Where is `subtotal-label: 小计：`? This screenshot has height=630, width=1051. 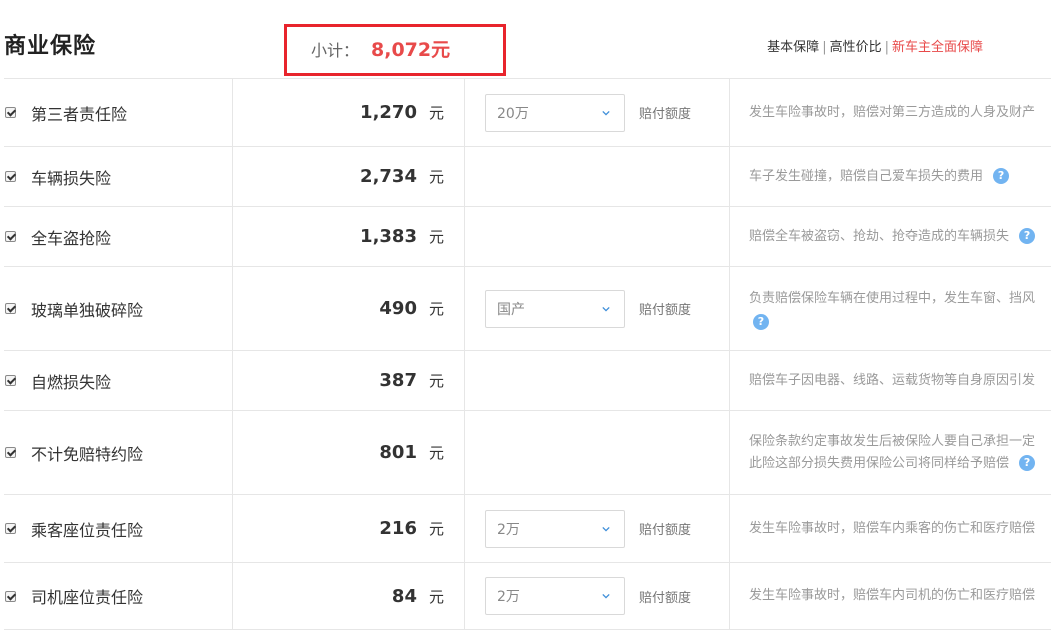 subtotal-label: 小计： is located at coordinates (335, 50).